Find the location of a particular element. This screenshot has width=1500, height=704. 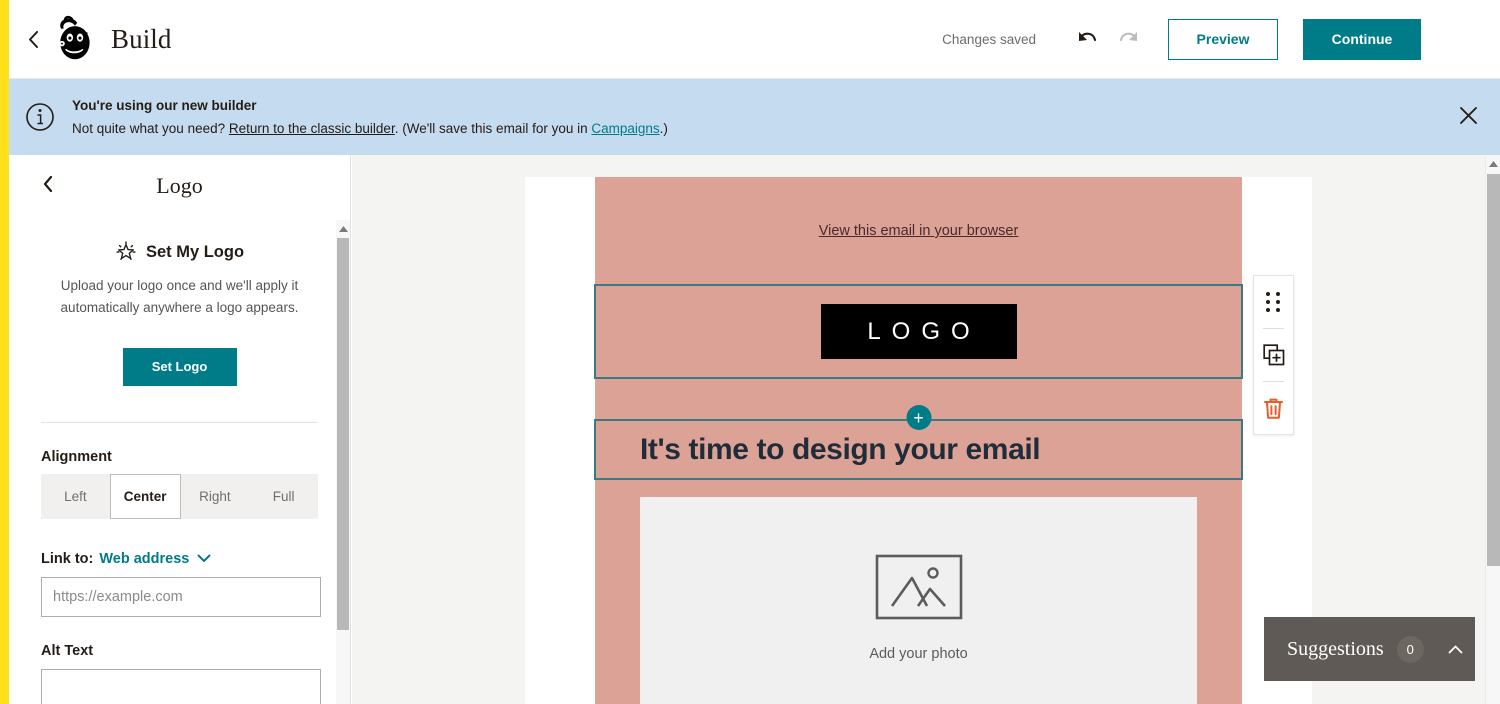

undo-button is located at coordinates (1087, 39).